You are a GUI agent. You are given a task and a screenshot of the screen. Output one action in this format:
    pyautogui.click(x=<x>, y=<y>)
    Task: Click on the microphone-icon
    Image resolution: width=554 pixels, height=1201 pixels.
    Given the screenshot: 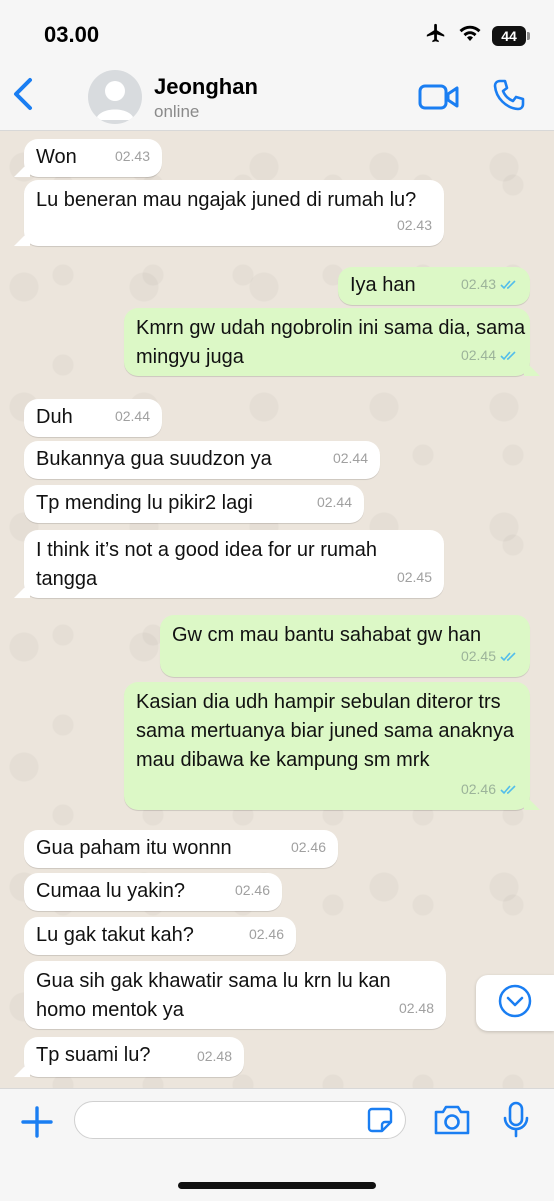 What is the action you would take?
    pyautogui.click(x=516, y=1122)
    